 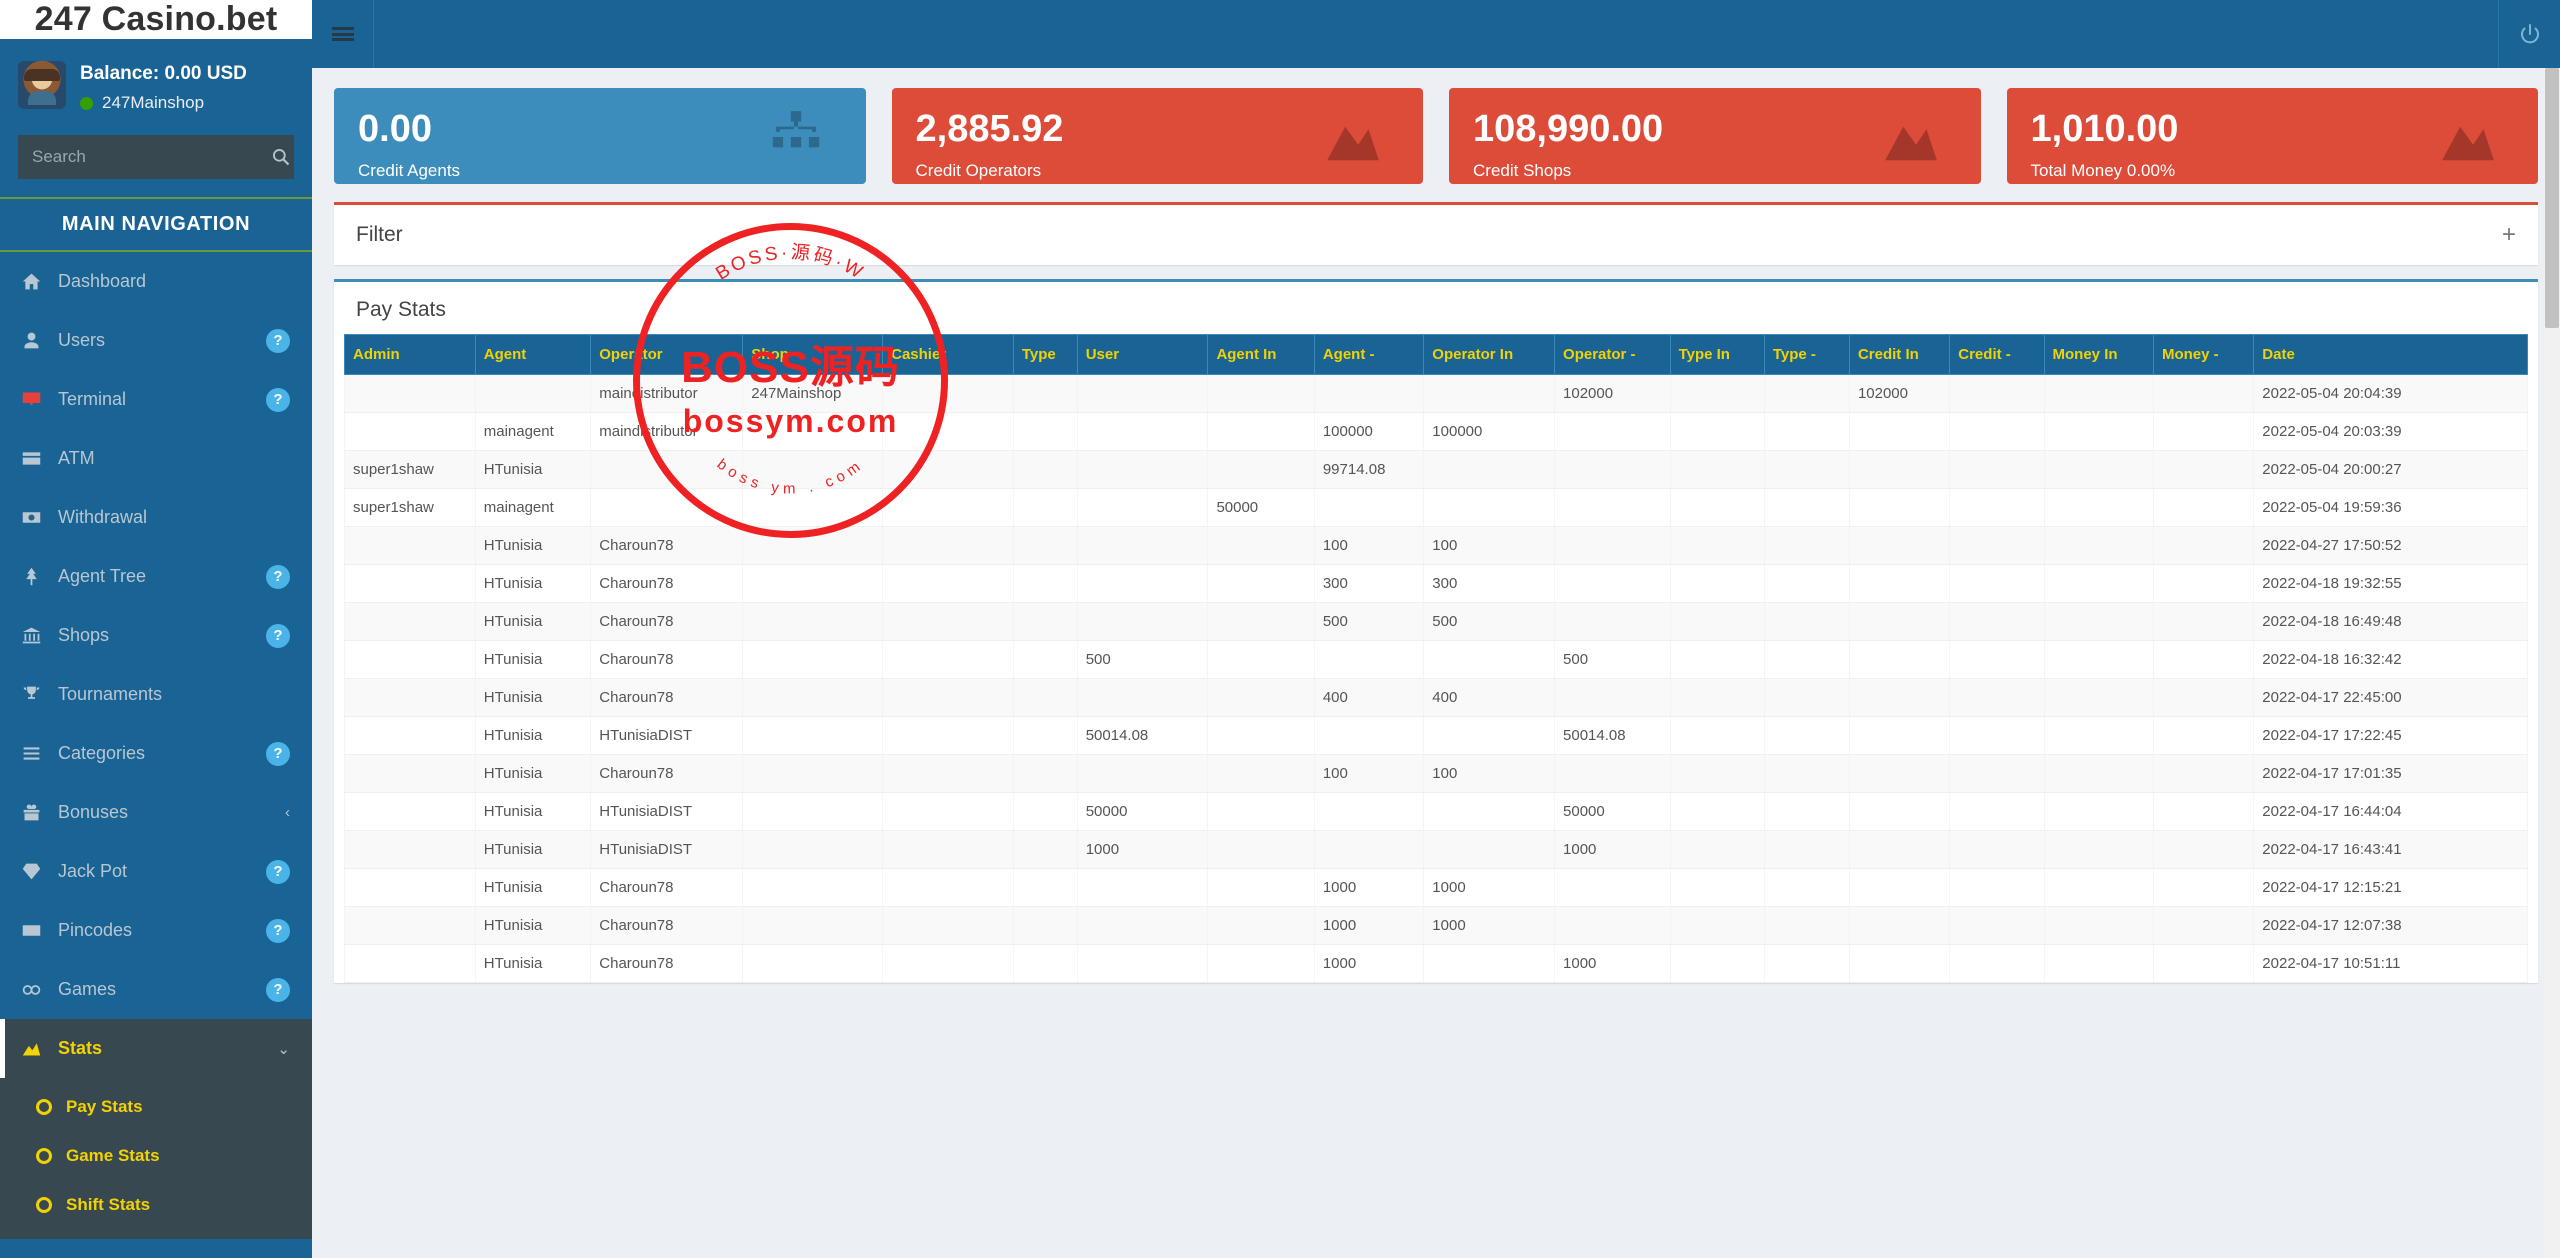 I want to click on column-header-credit-in: Credit In, so click(x=1899, y=354).